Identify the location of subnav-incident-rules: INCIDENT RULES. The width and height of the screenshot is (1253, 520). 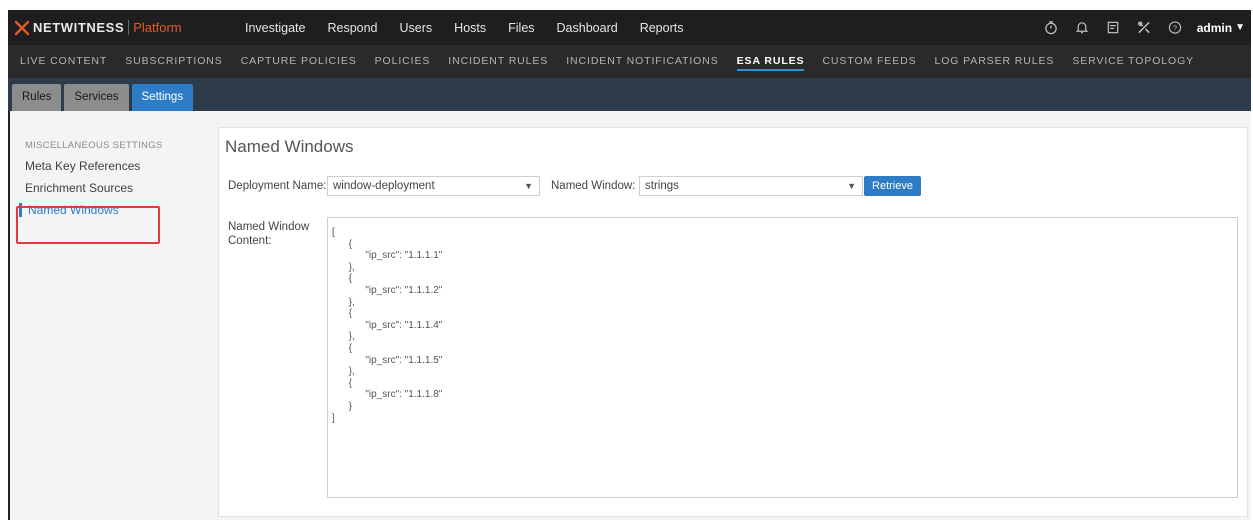
(498, 61).